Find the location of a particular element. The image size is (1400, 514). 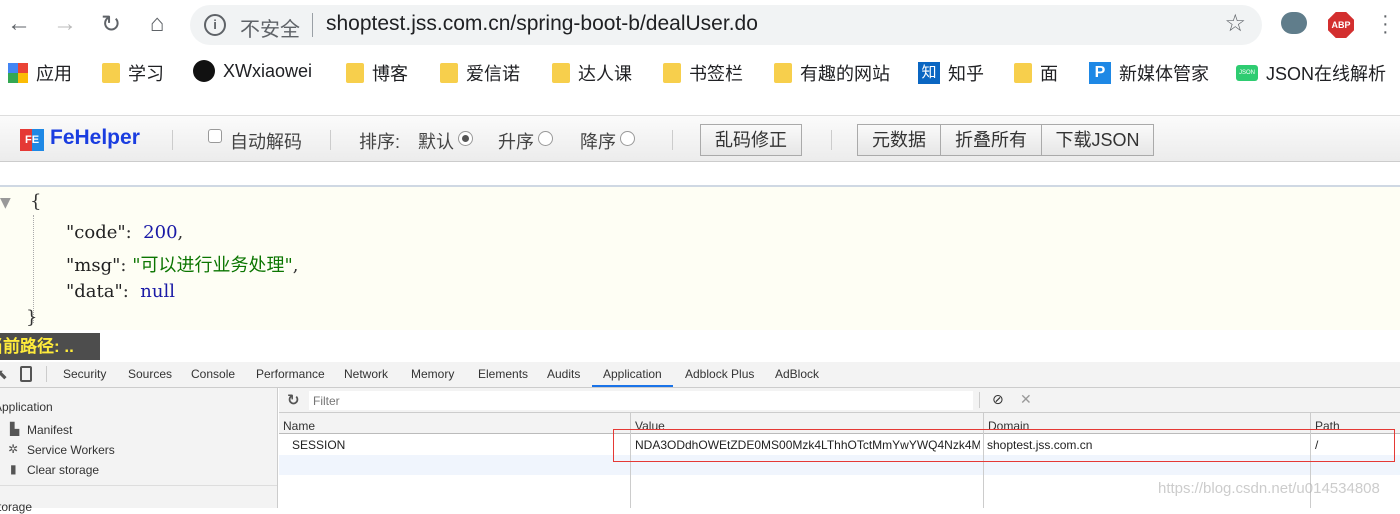

bookmark-label: 学习 is located at coordinates (146, 74).